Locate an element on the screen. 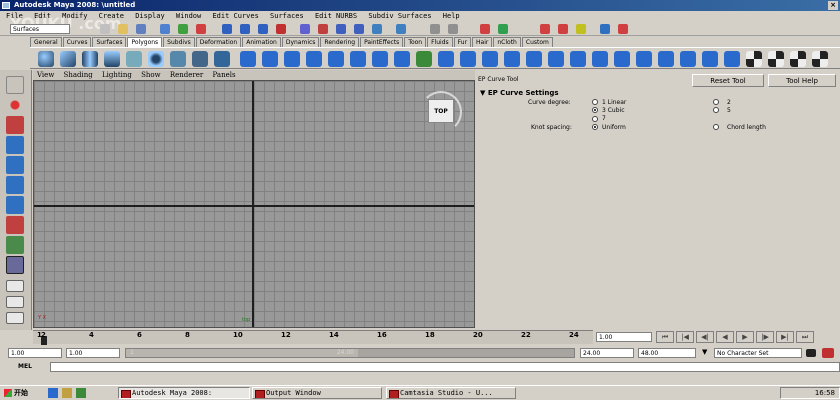  tab-painteffects: PaintEffects is located at coordinates (382, 42).